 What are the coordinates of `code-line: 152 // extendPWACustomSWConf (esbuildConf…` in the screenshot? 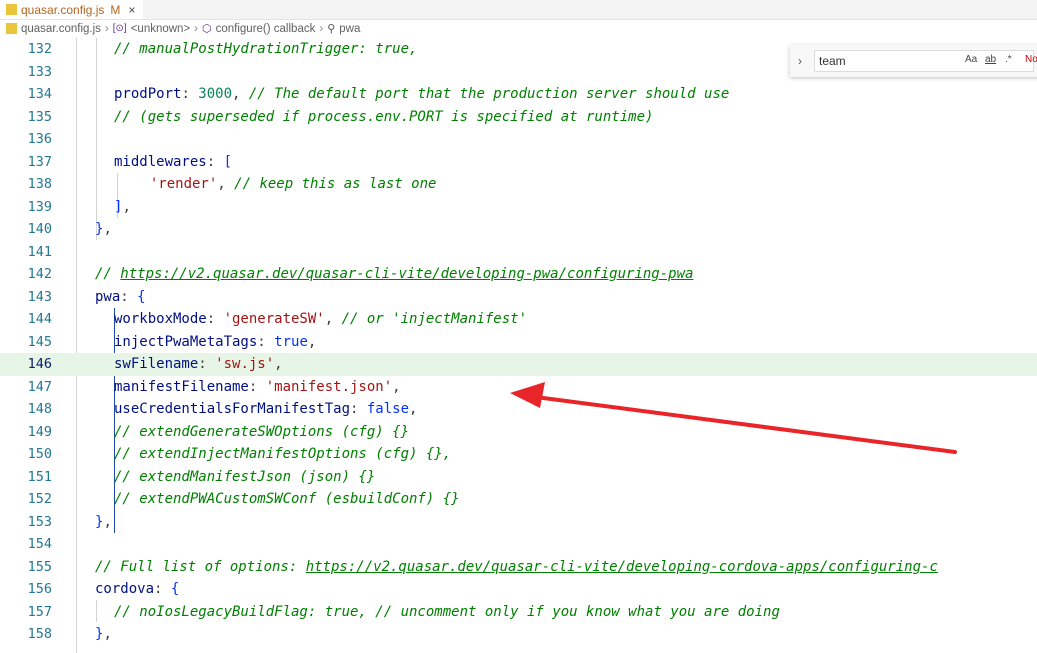 It's located at (518, 499).